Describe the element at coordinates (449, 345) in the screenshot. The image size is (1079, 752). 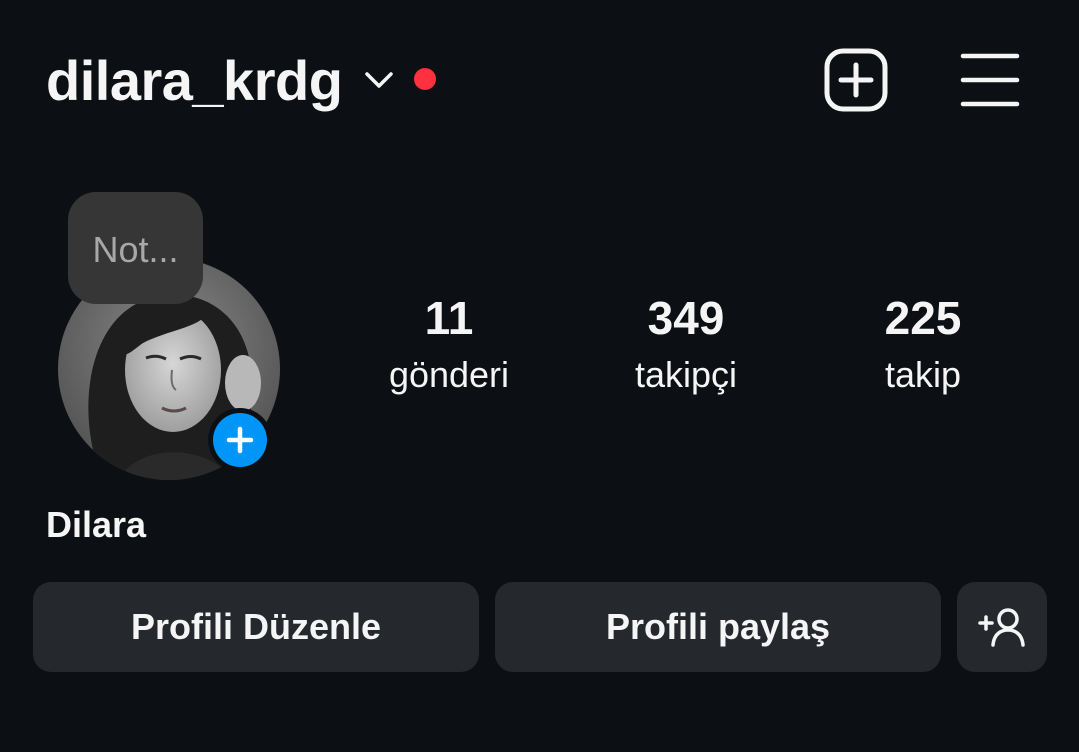
I see `posts-stat: 11 gönderi` at that location.